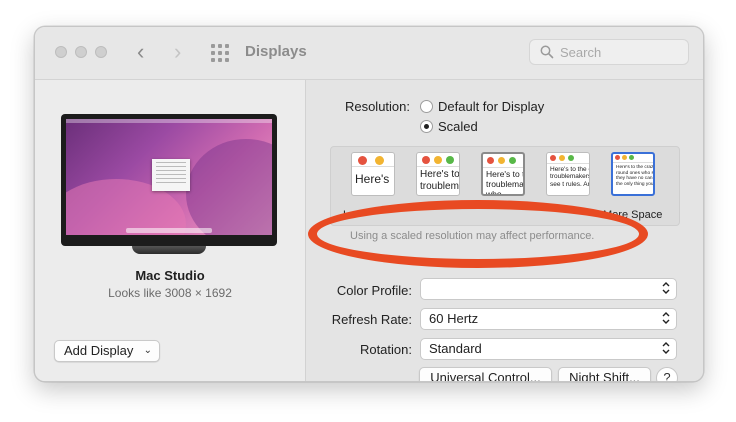  What do you see at coordinates (81, 52) in the screenshot?
I see `minimize-window-button` at bounding box center [81, 52].